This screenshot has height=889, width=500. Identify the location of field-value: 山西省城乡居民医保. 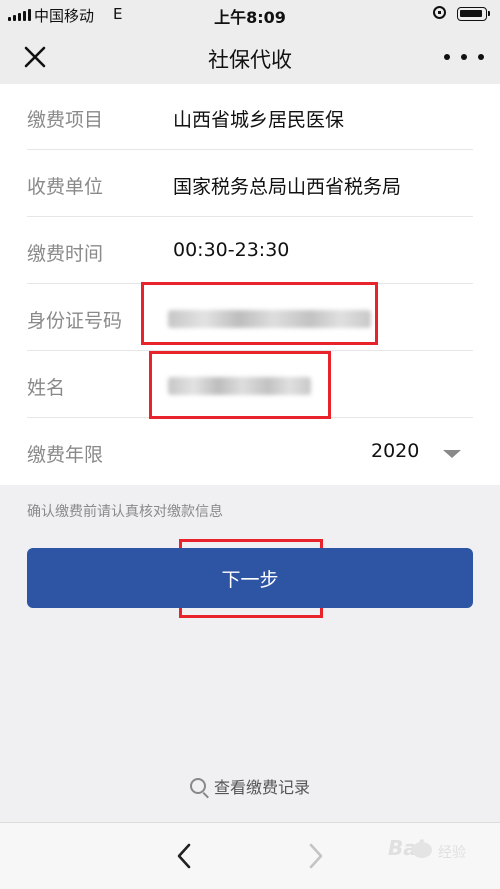
(259, 120).